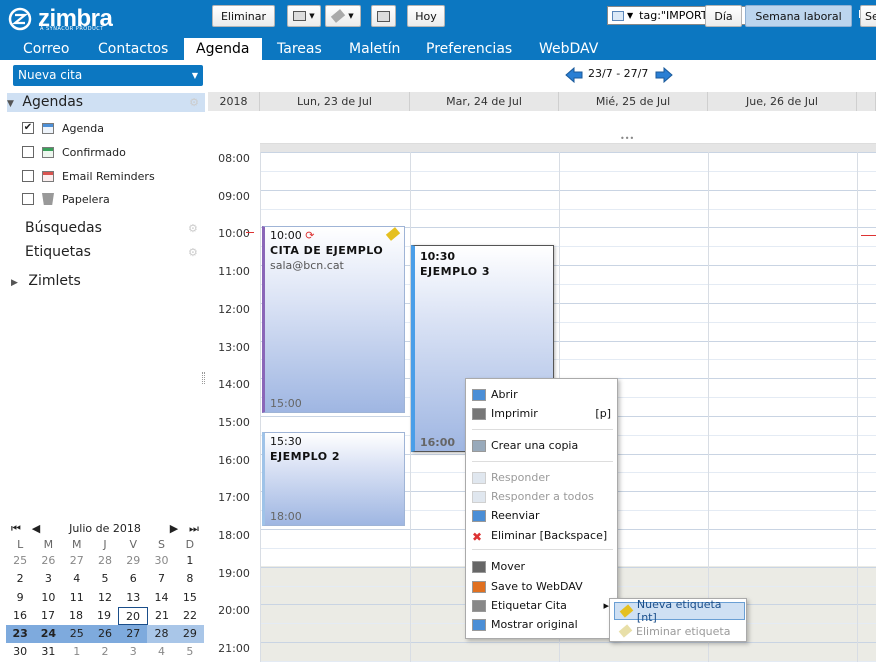  Describe the element at coordinates (343, 16) in the screenshot. I see `tag-menu-button: ▼` at that location.